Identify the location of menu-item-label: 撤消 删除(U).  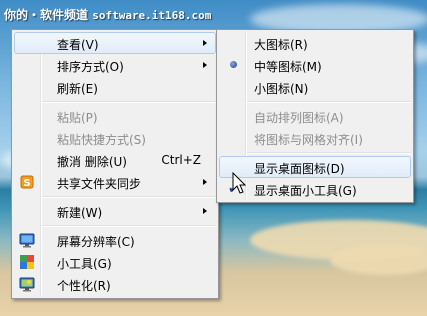
(92, 162).